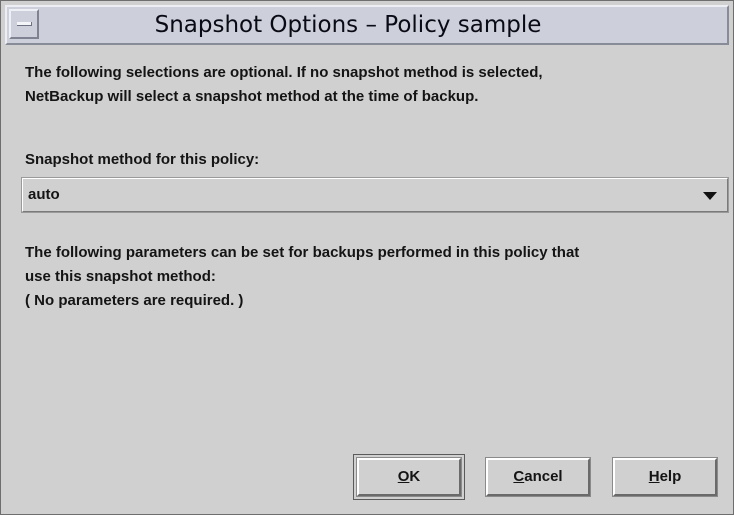 The height and width of the screenshot is (515, 734). What do you see at coordinates (519, 476) in the screenshot?
I see `cancel-button-mnemonic: C` at bounding box center [519, 476].